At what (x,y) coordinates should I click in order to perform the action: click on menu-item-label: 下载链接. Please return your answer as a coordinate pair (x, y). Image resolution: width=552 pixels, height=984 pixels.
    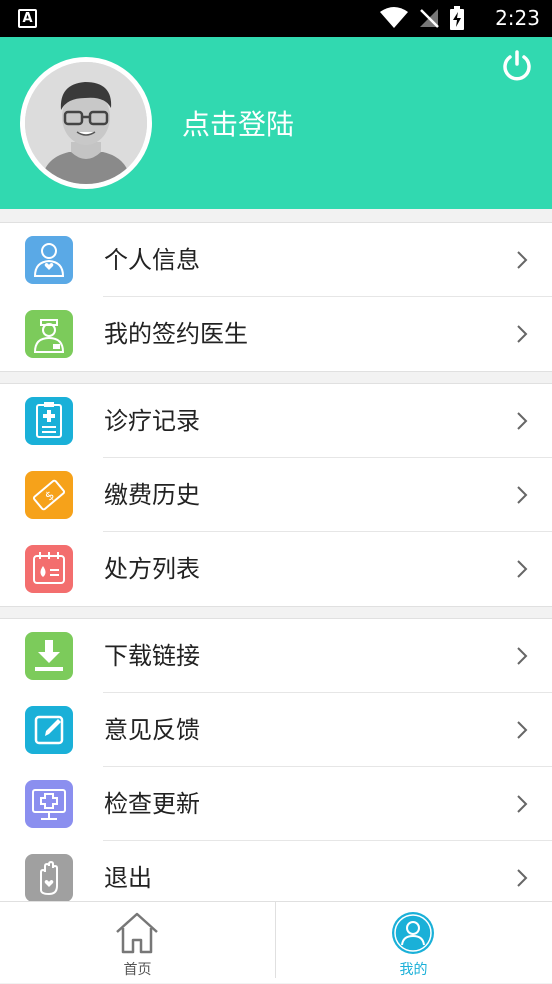
    Looking at the image, I should click on (152, 656).